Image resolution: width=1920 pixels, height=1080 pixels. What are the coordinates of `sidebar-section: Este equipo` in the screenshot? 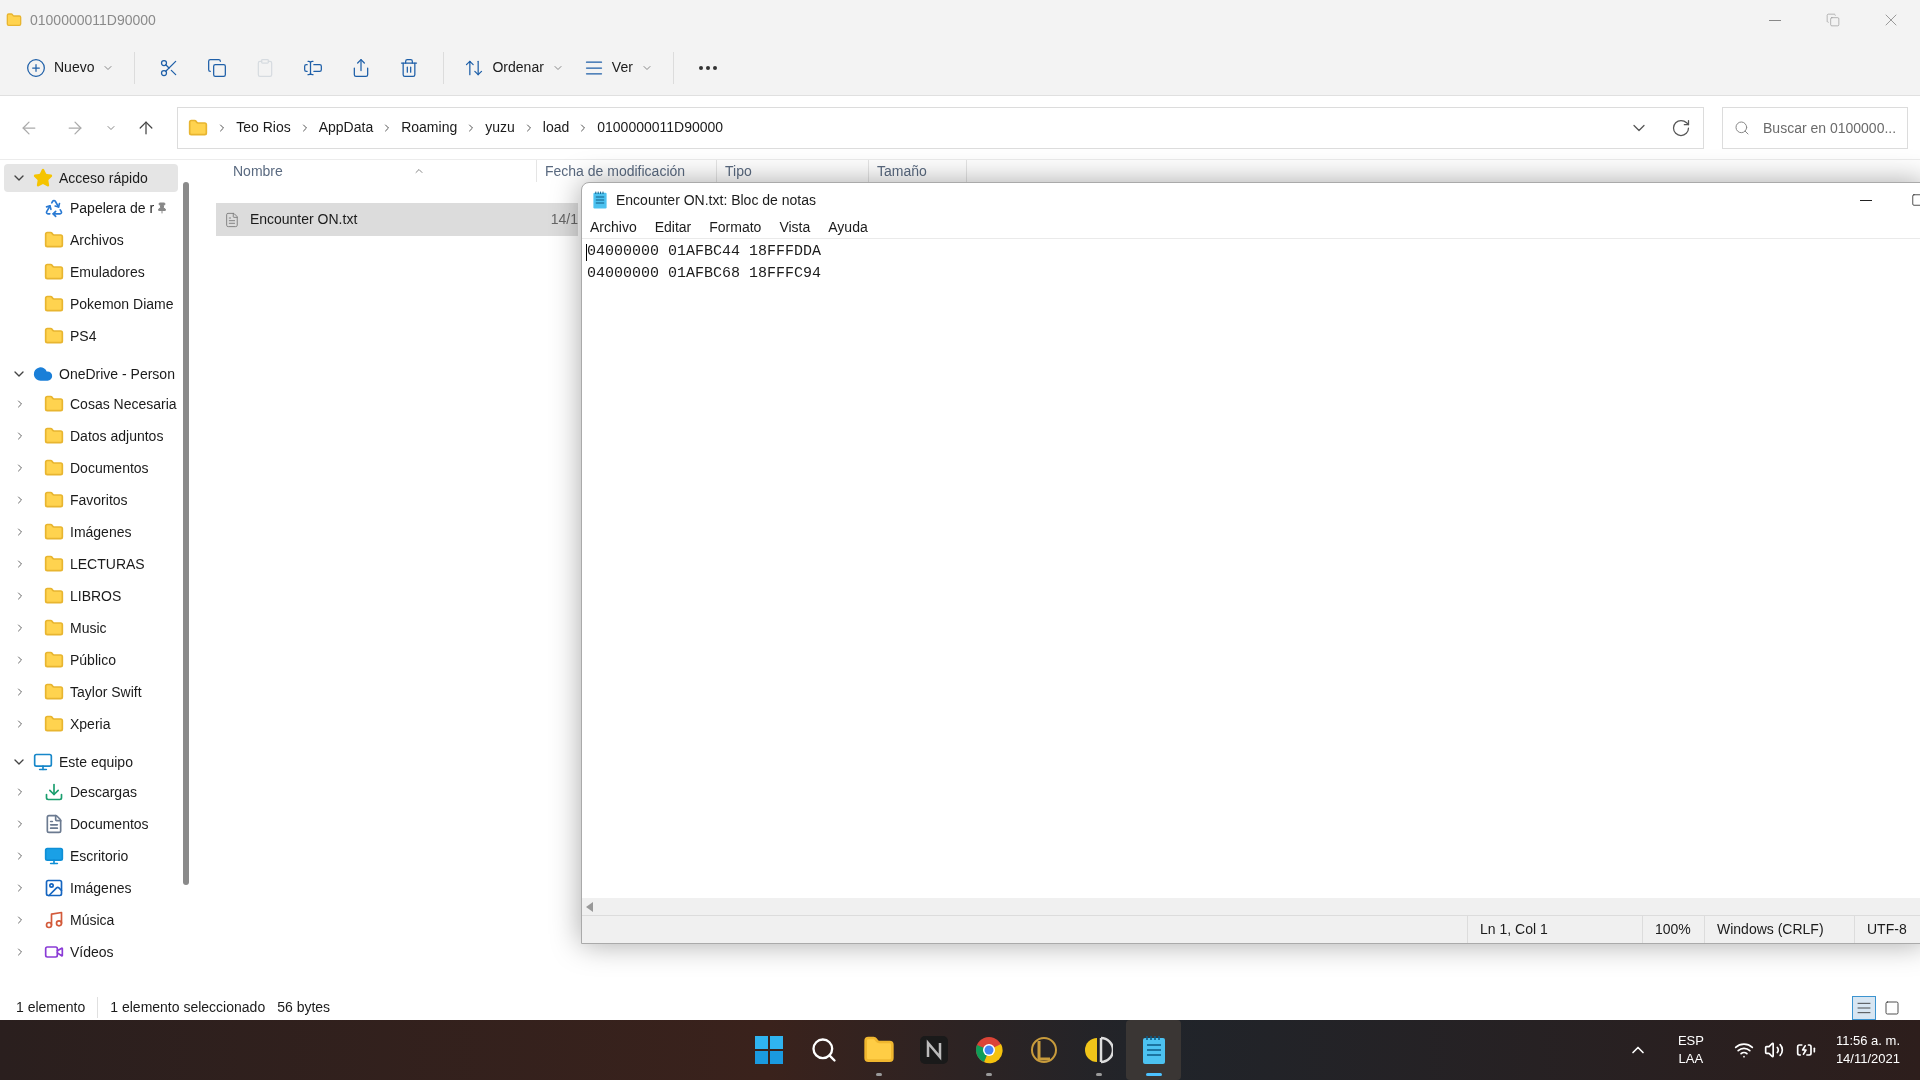 It's located at (91, 762).